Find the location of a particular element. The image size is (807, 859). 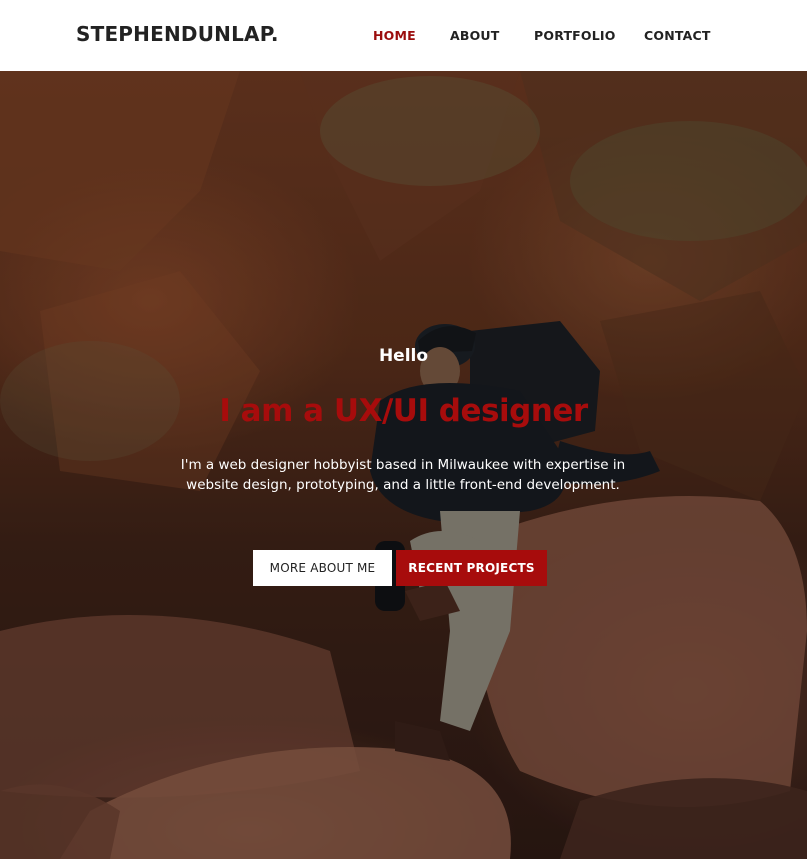

more-about-me-button: MORE ABOUT ME is located at coordinates (322, 568).